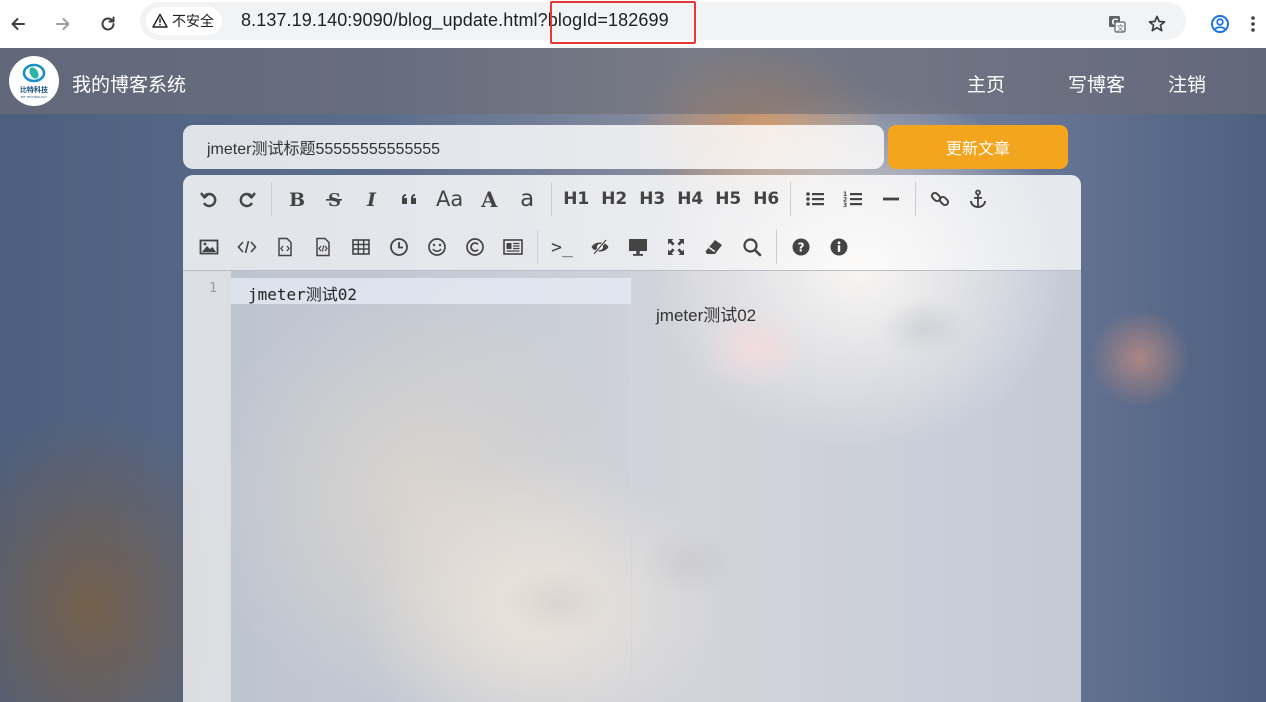 The width and height of the screenshot is (1266, 702). I want to click on inline-code-button, so click(247, 247).